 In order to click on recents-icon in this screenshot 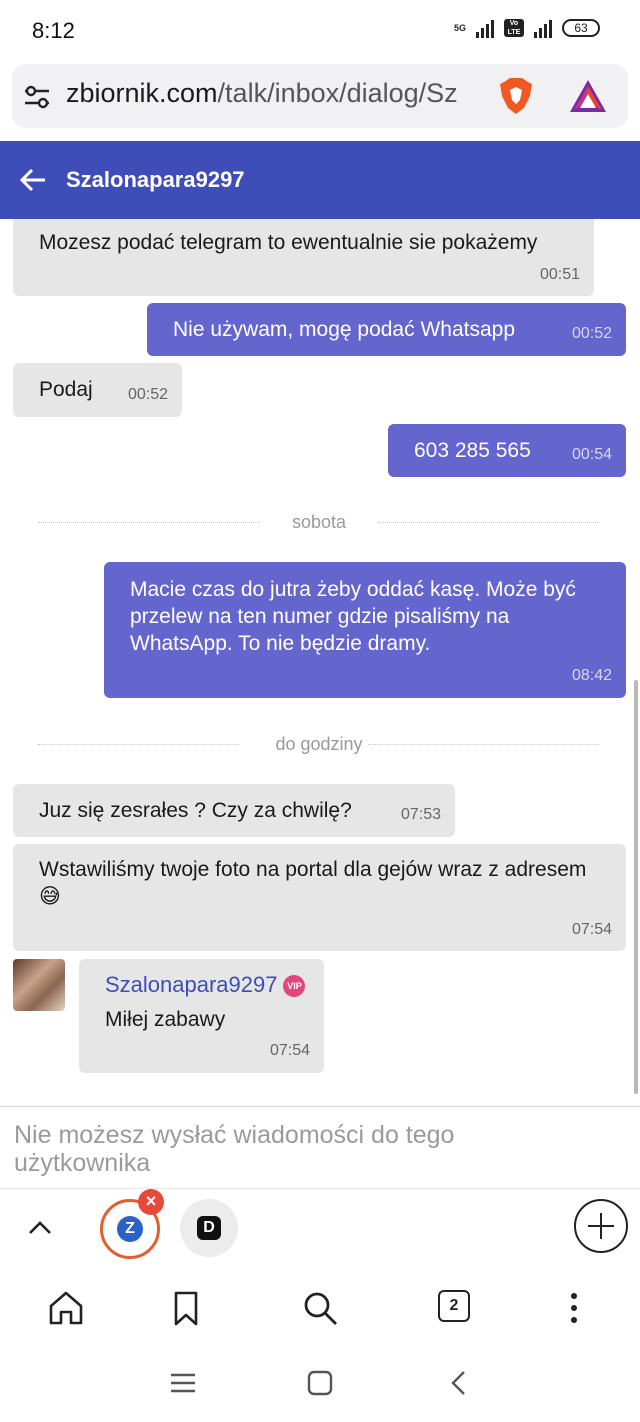, I will do `click(183, 1383)`.